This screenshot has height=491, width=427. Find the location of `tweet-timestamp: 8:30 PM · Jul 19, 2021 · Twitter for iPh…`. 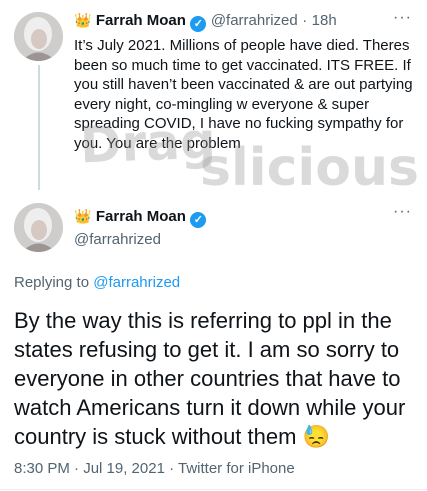

tweet-timestamp: 8:30 PM · Jul 19, 2021 · Twitter for iPh… is located at coordinates (154, 468).